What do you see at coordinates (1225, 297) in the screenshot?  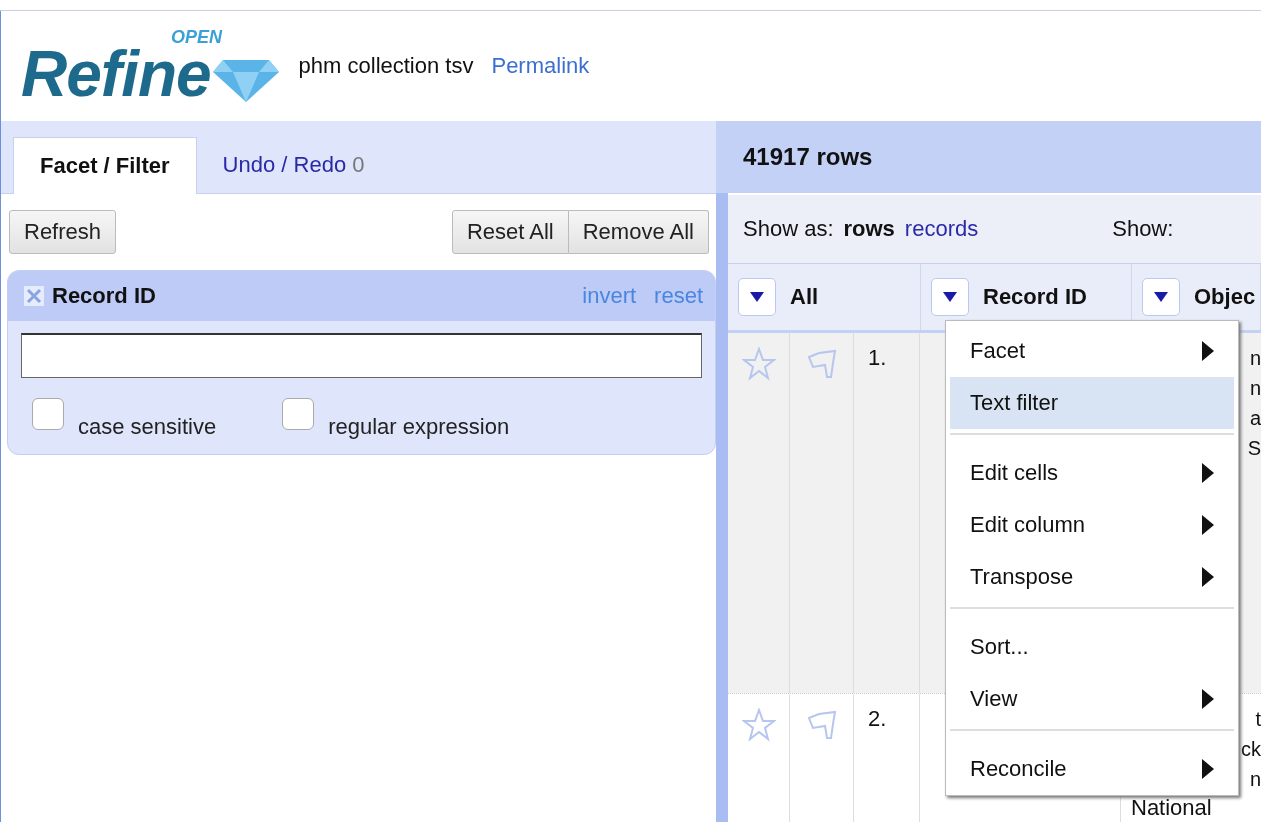 I see `column-header: Objec` at bounding box center [1225, 297].